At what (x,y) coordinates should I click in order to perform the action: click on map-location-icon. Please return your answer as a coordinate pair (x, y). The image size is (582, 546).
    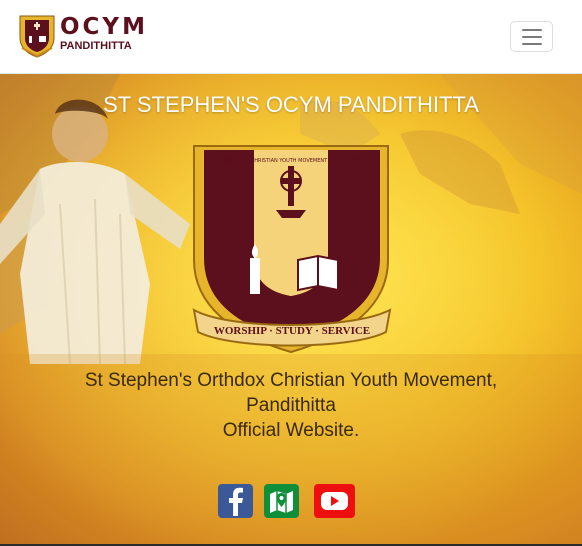
    Looking at the image, I should click on (281, 502).